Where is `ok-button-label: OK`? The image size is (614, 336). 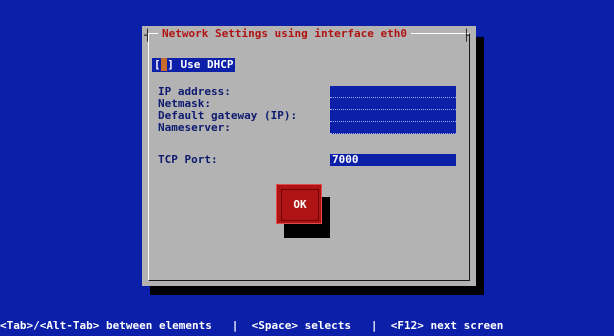 ok-button-label: OK is located at coordinates (300, 205).